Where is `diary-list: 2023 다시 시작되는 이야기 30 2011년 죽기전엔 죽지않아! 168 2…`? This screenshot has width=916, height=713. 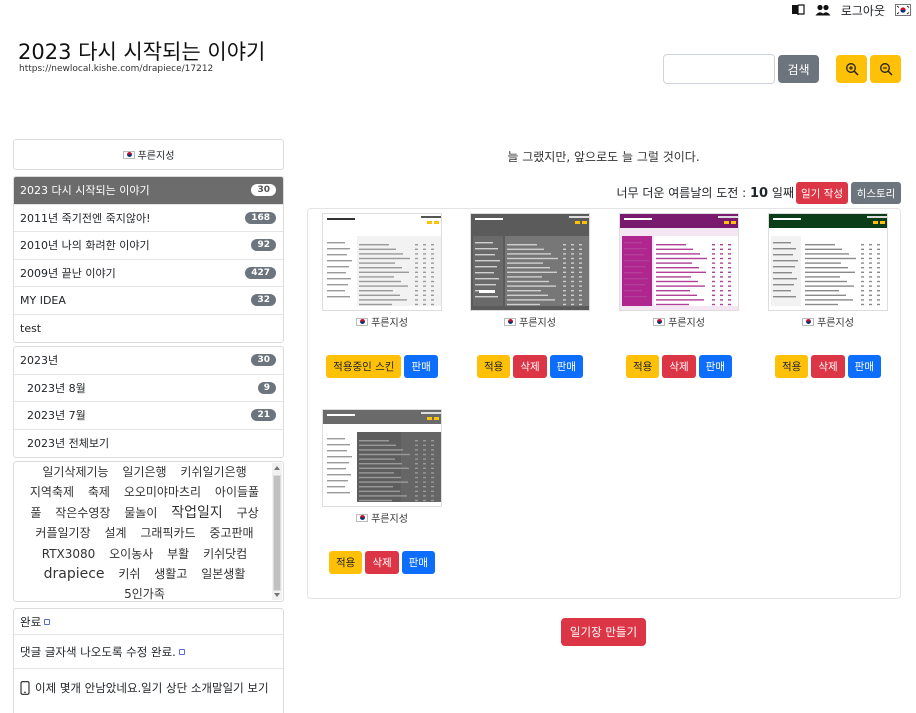
diary-list: 2023 다시 시작되는 이야기 30 2011년 죽기전엔 죽지않아! 168 2… is located at coordinates (148, 259).